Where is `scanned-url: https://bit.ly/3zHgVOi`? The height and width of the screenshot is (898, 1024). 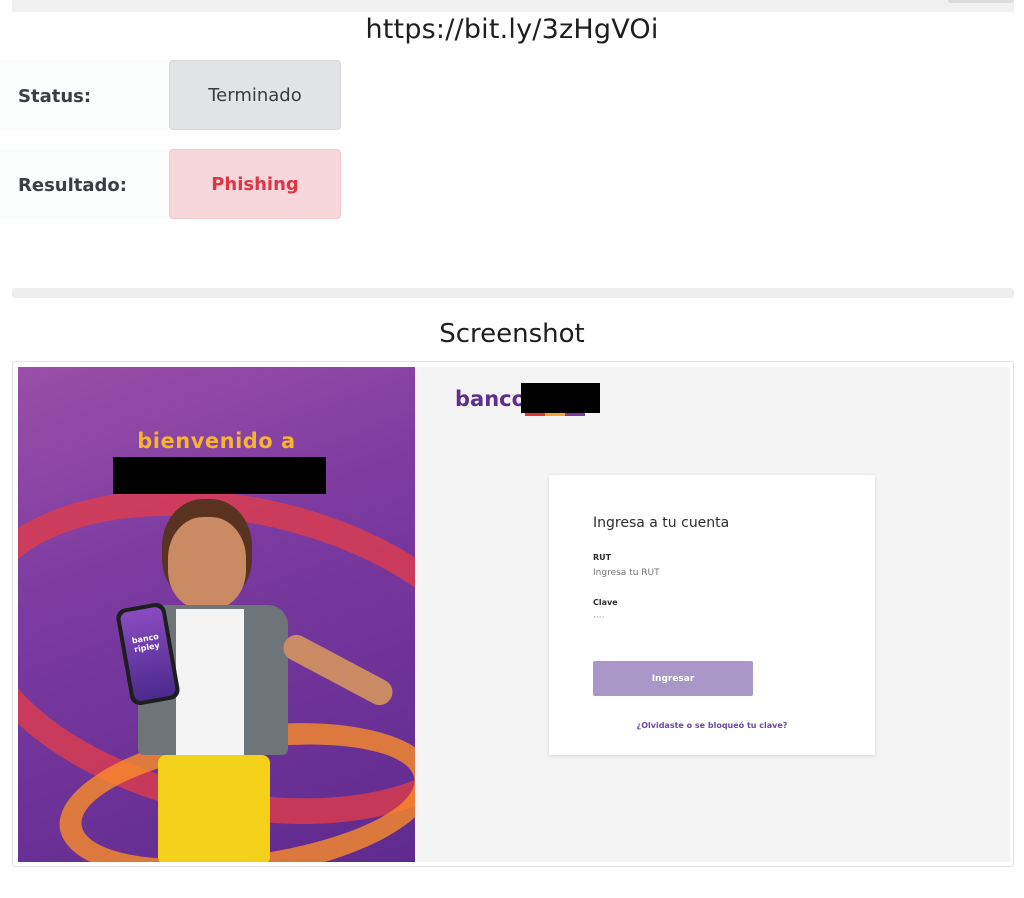 scanned-url: https://bit.ly/3zHgVOi is located at coordinates (512, 29).